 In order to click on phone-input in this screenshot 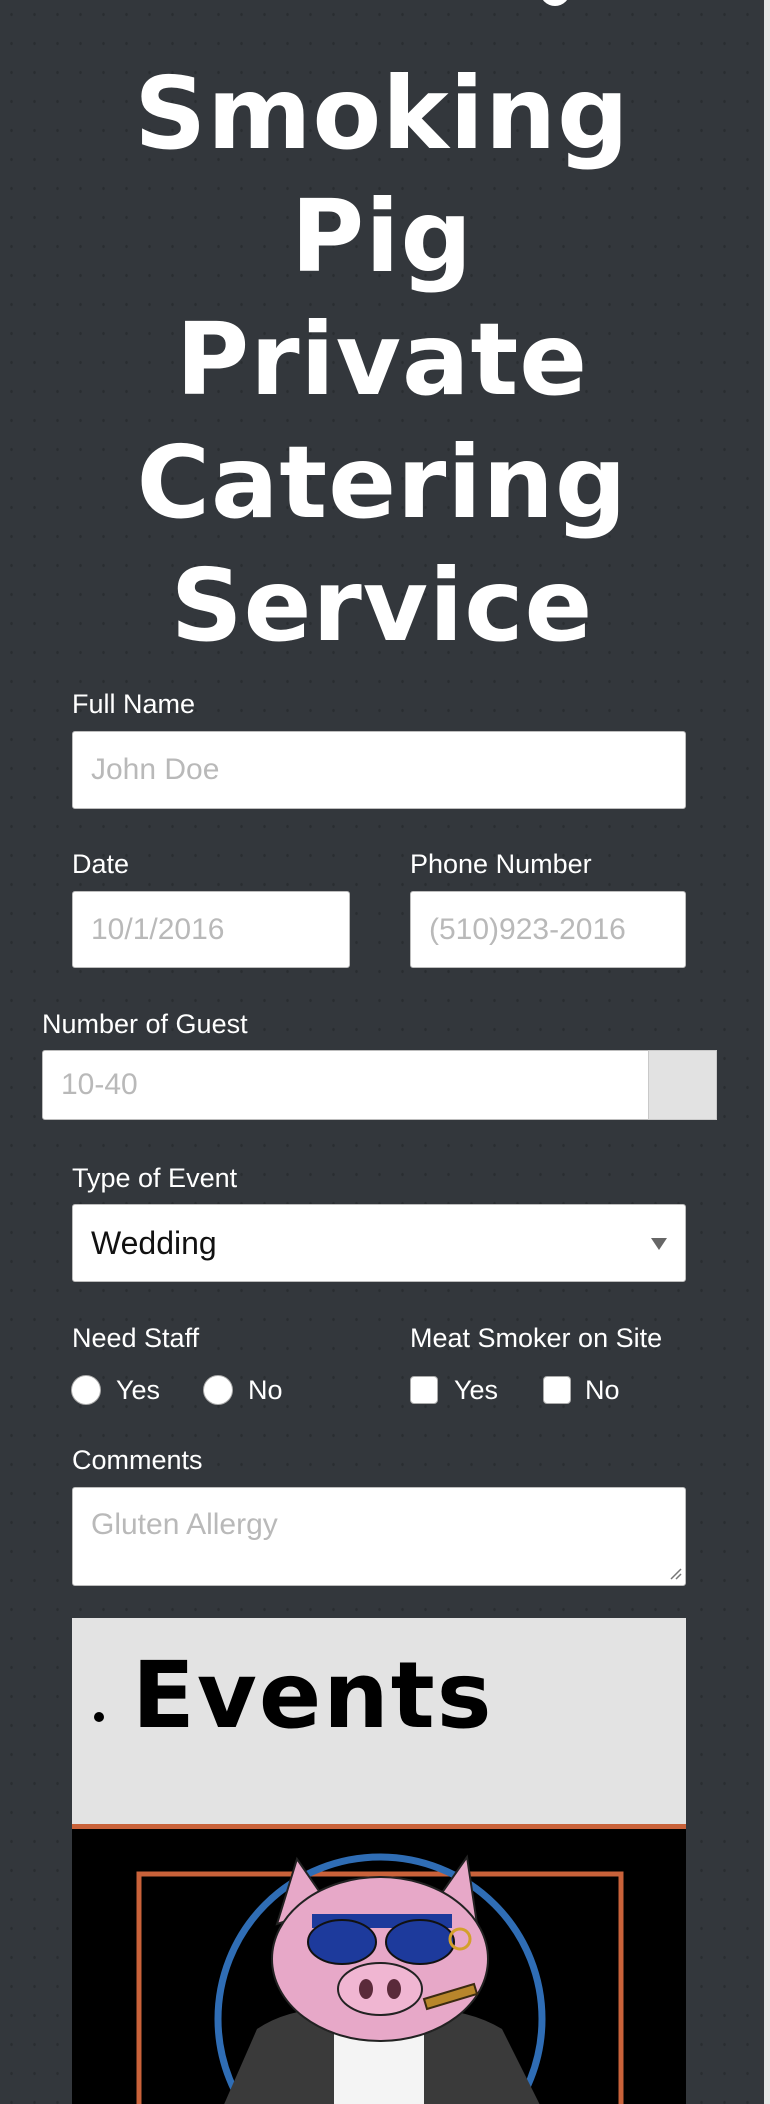, I will do `click(548, 929)`.